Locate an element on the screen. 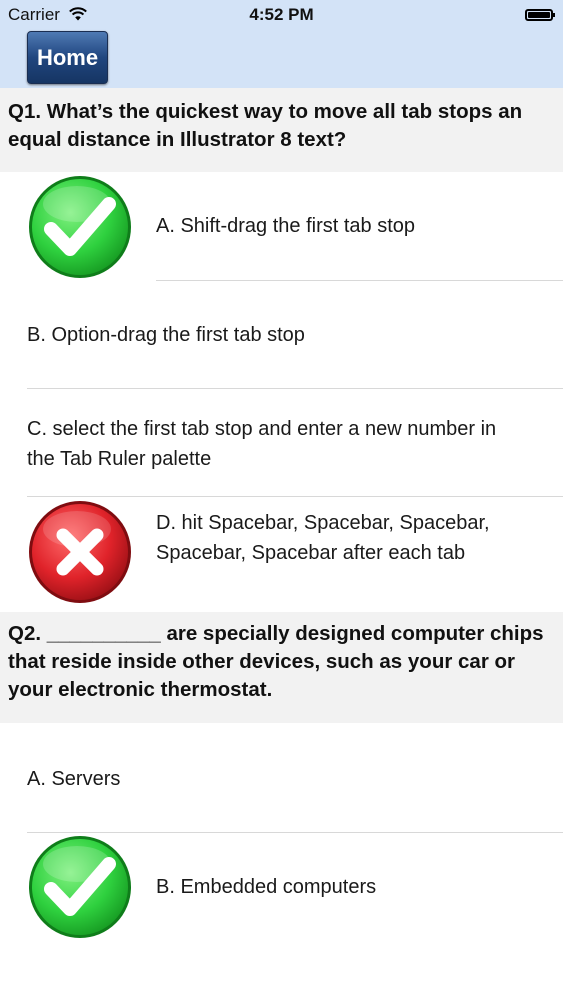 The width and height of the screenshot is (563, 1000). answer-q2-a: A. Servers is located at coordinates (281, 778).